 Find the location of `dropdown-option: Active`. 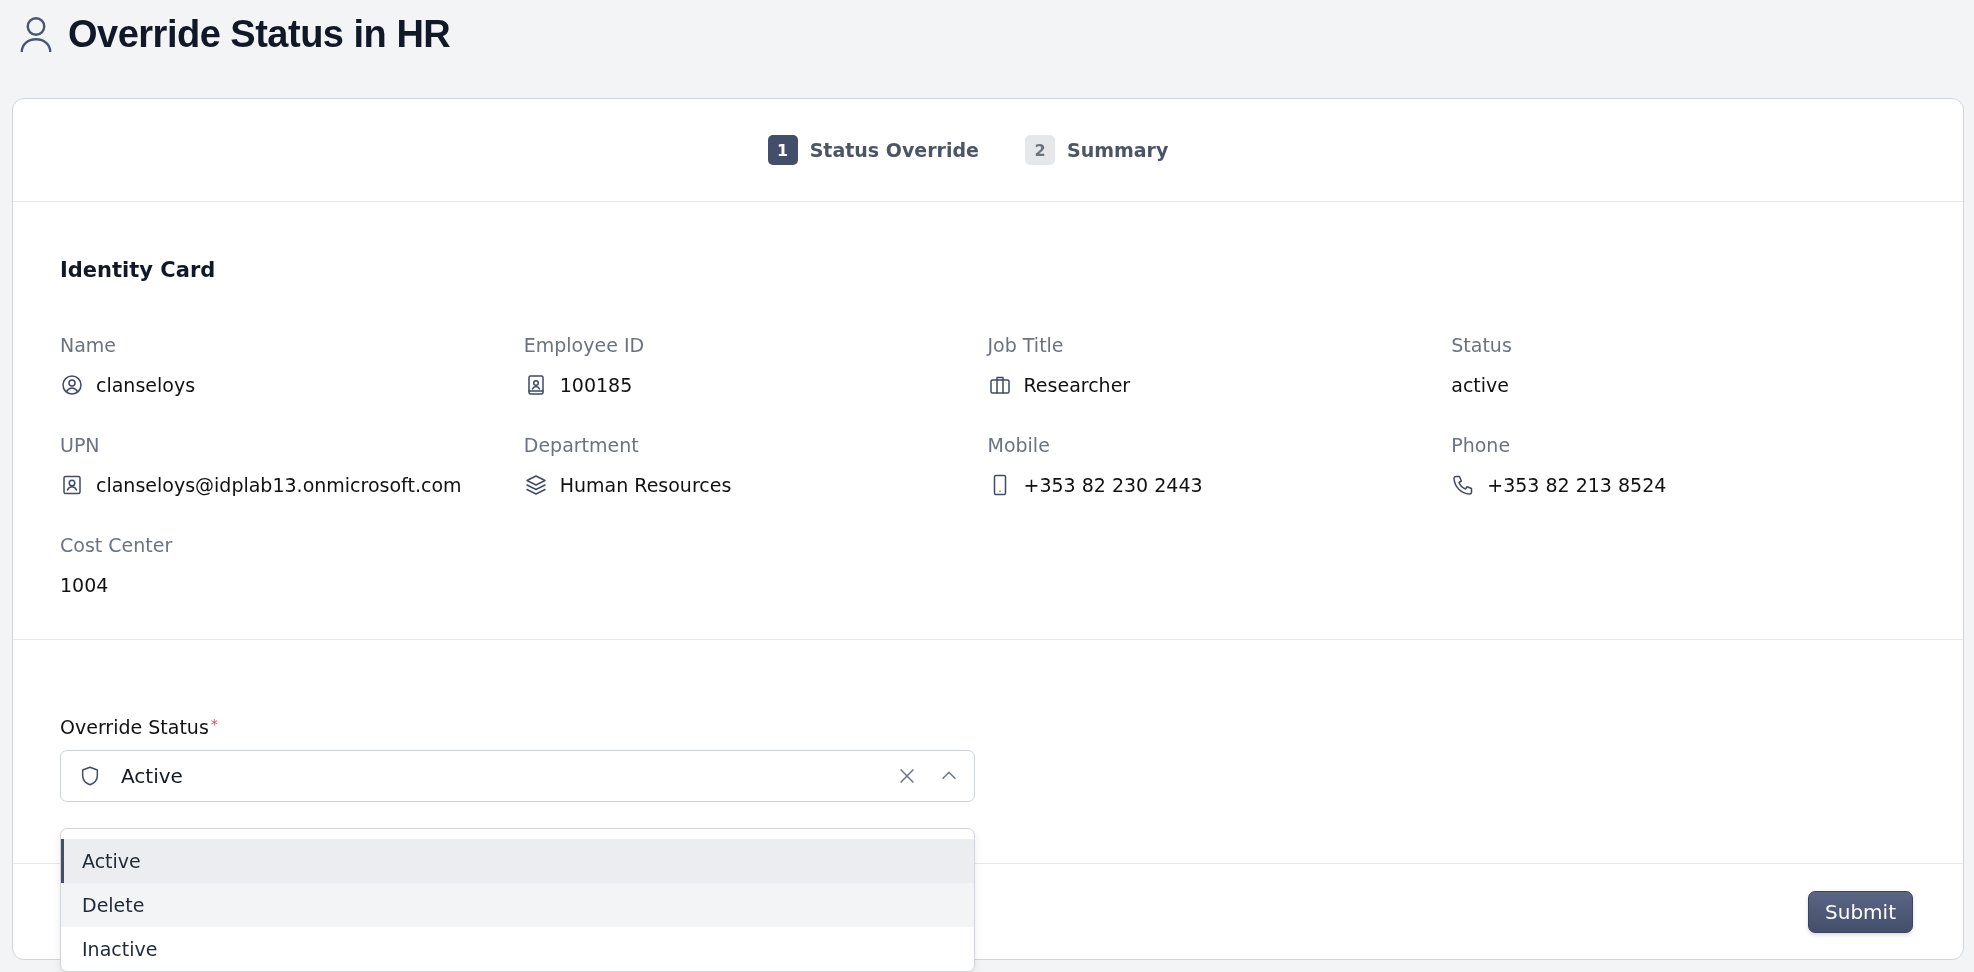

dropdown-option: Active is located at coordinates (517, 861).